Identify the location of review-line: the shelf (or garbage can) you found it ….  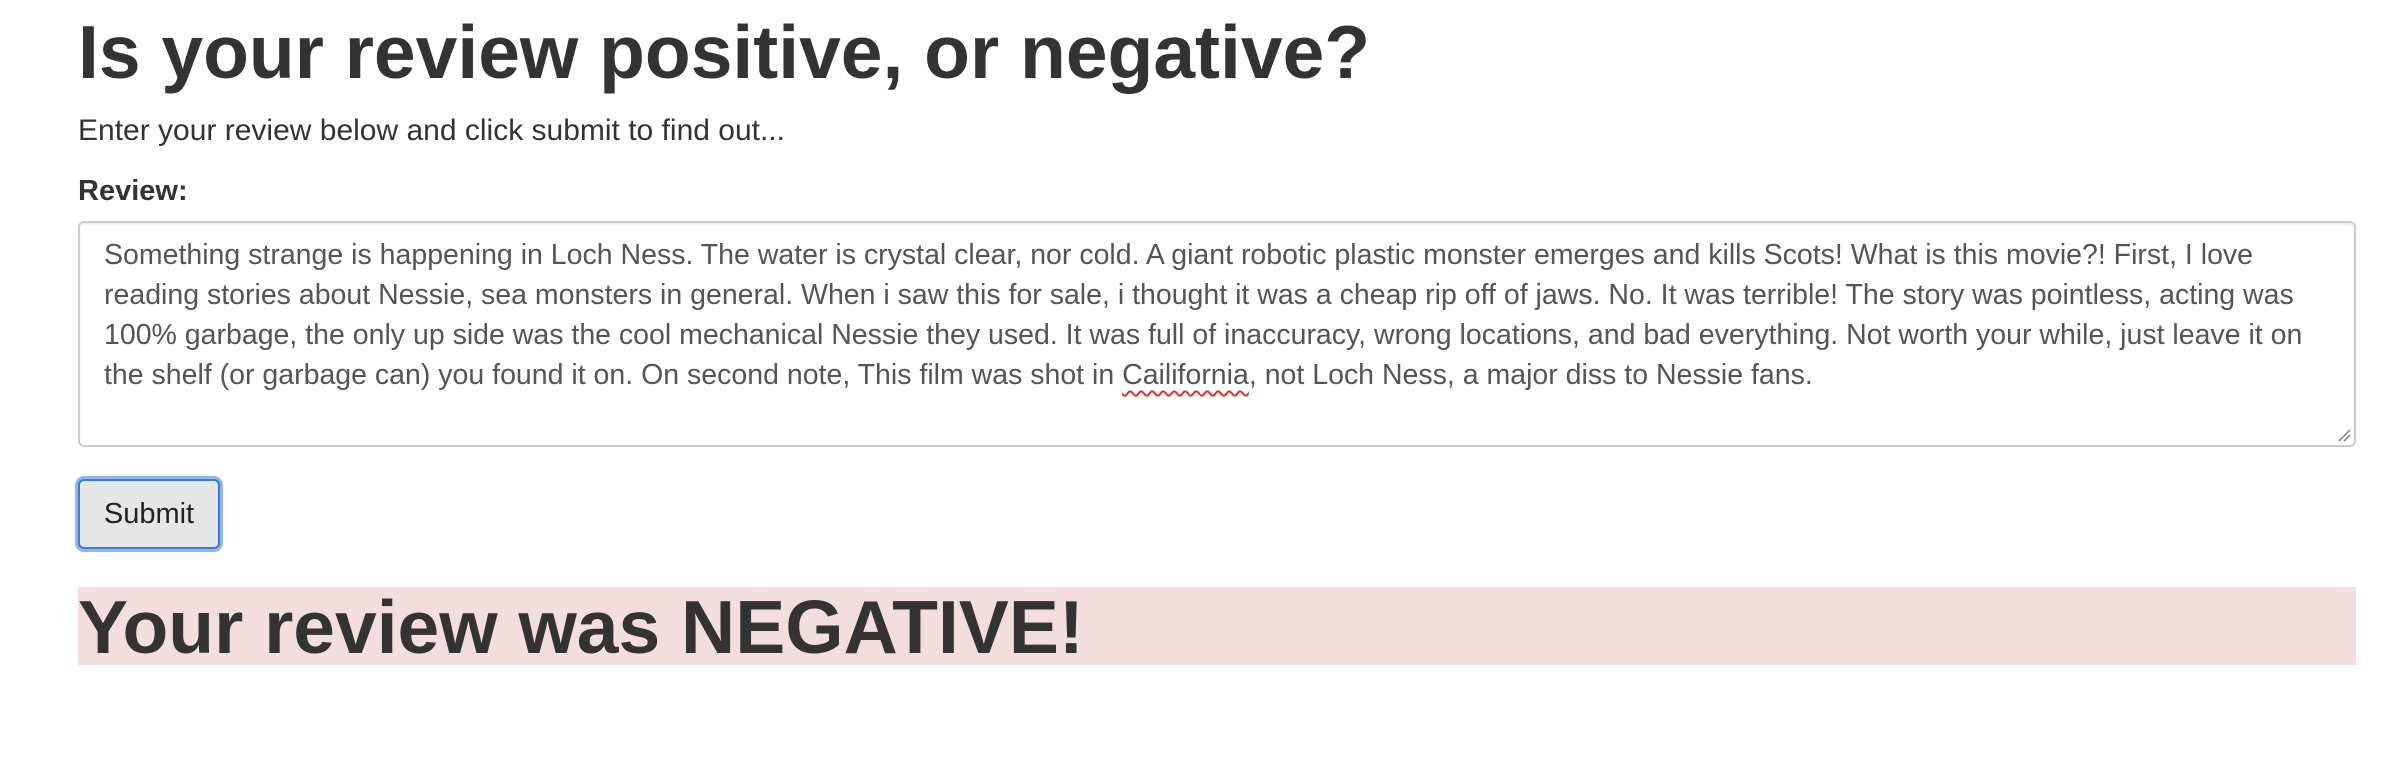
(1217, 375).